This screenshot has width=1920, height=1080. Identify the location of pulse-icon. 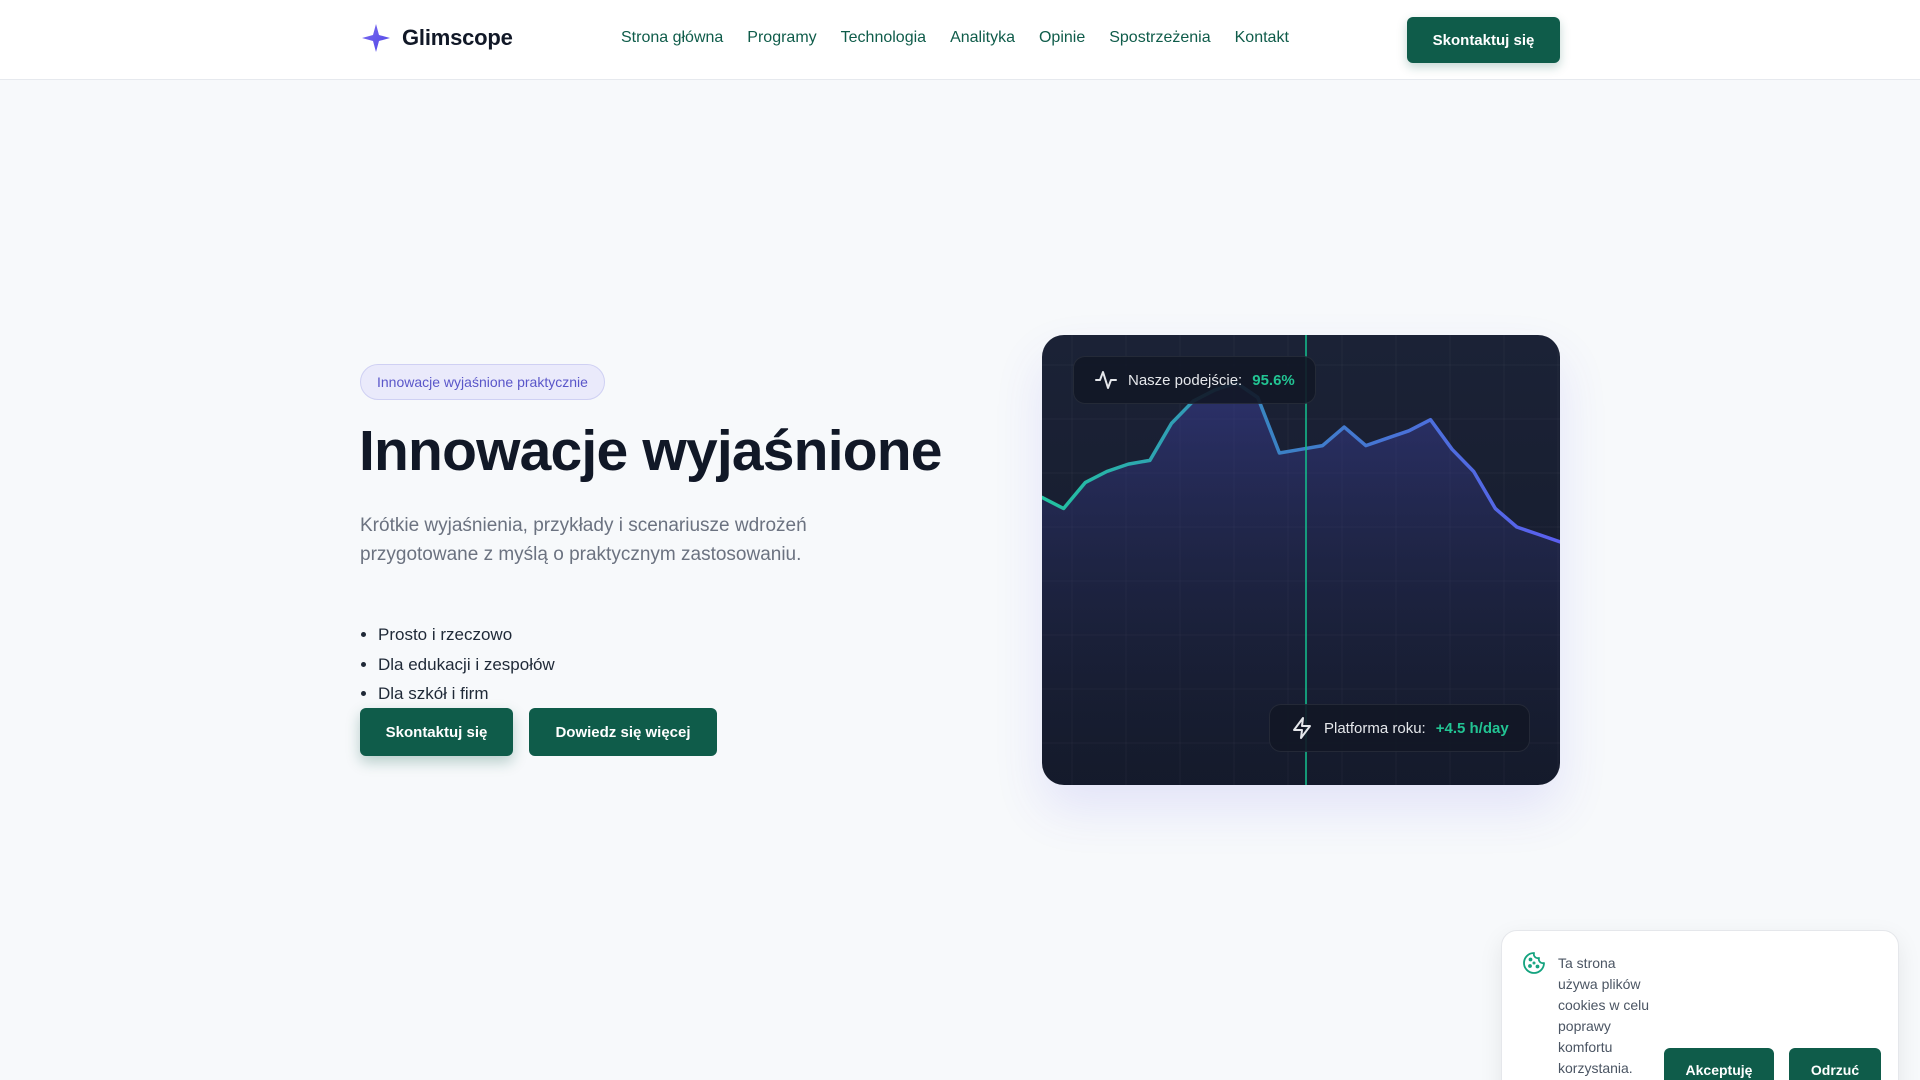
(1106, 380).